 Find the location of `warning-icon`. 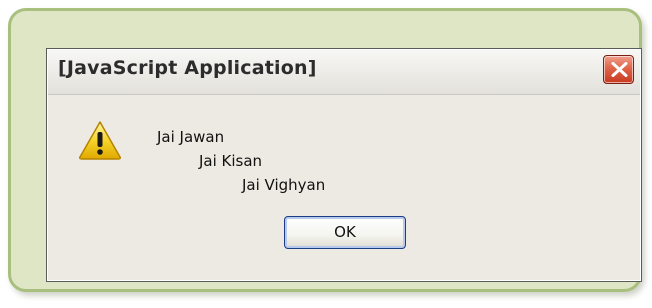

warning-icon is located at coordinates (100, 140).